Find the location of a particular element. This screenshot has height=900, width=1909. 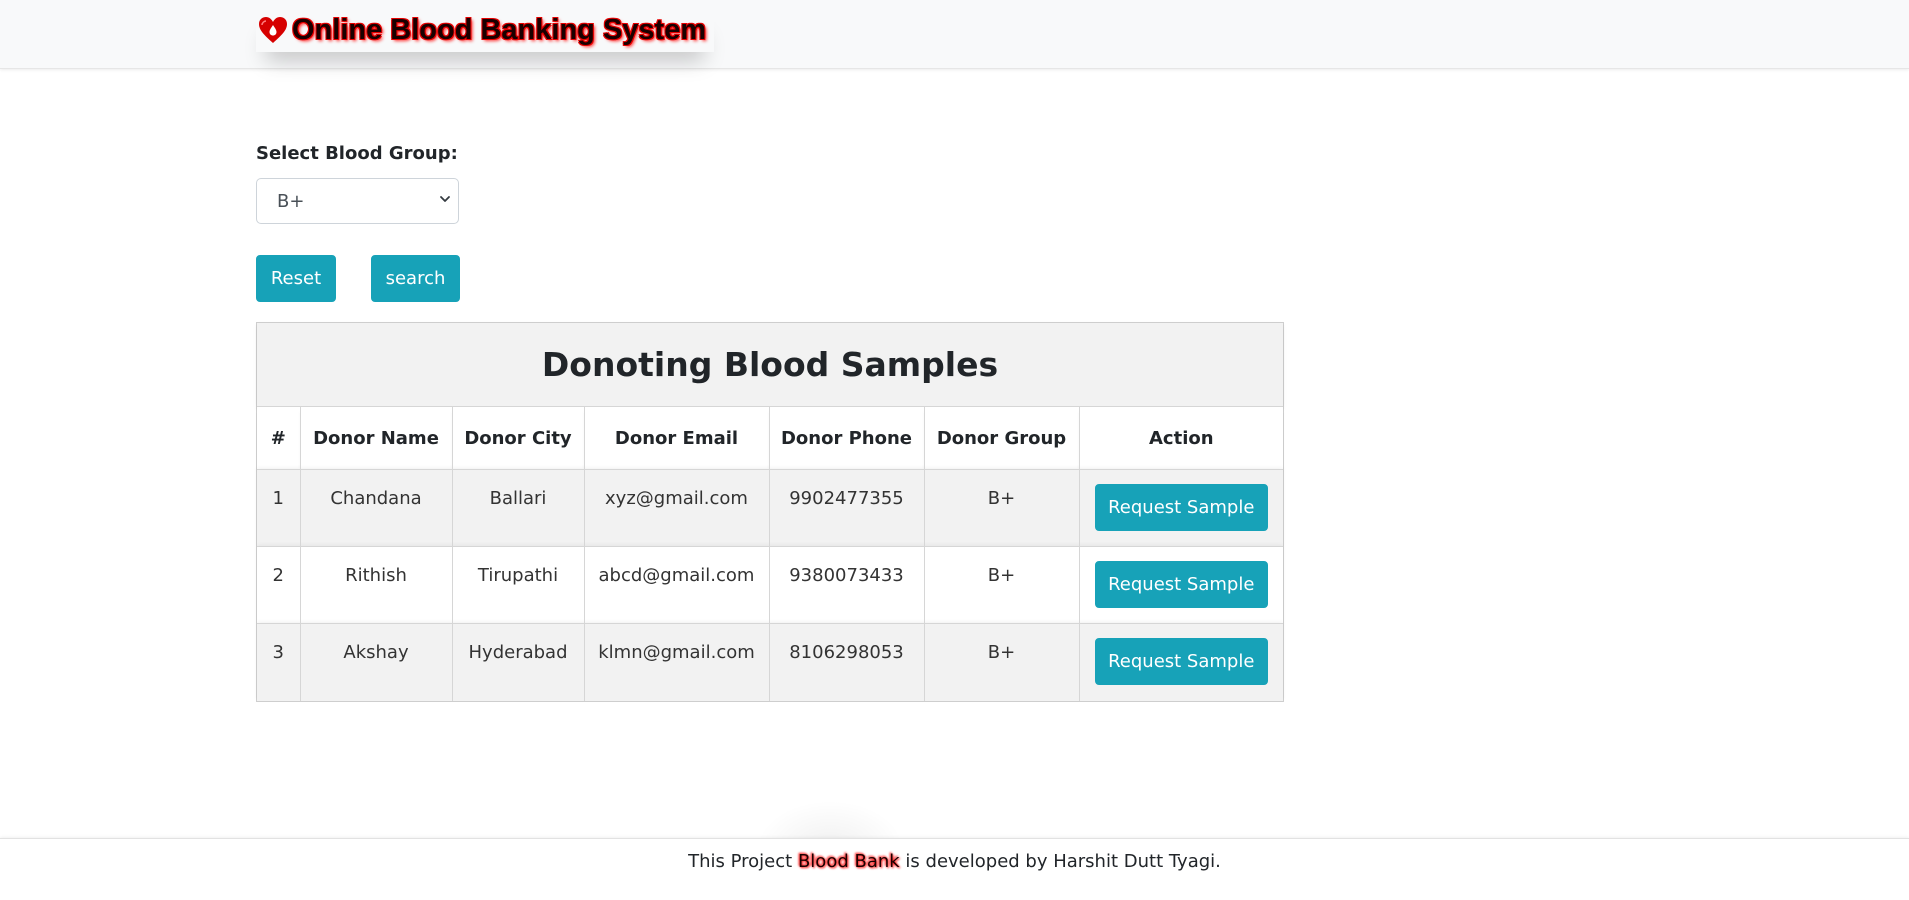

donor-name: Akshay is located at coordinates (376, 662).